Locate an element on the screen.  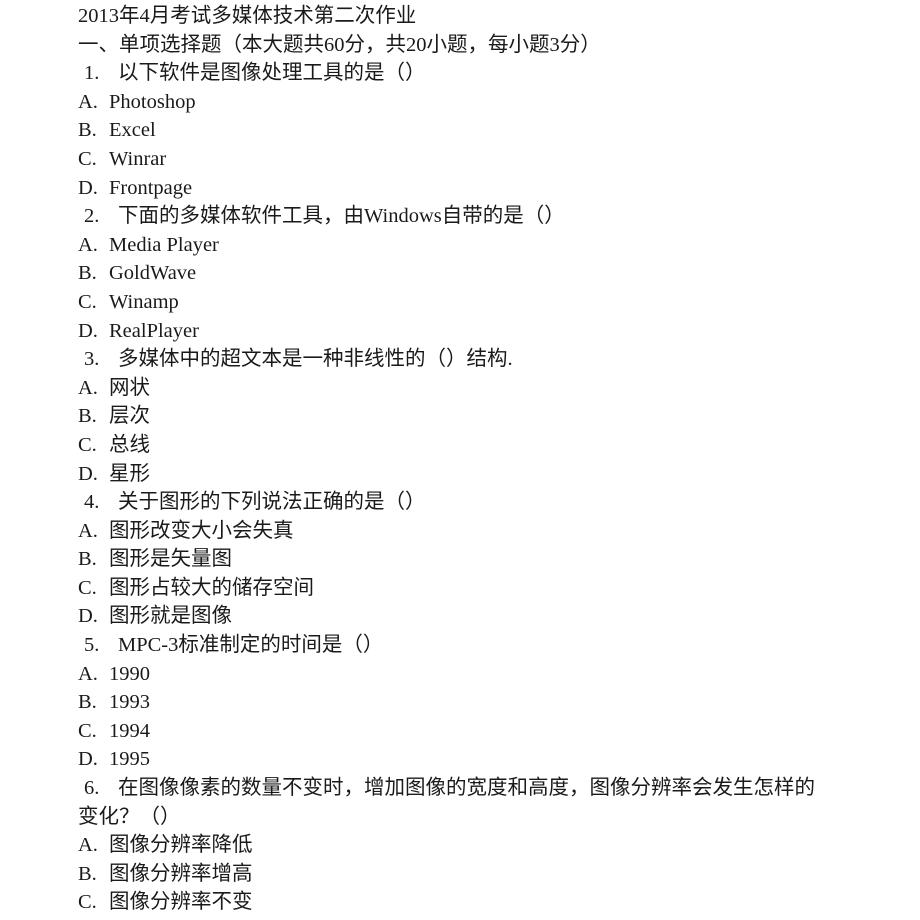
option-line: B. 图像分辨率增高 is located at coordinates (473, 874).